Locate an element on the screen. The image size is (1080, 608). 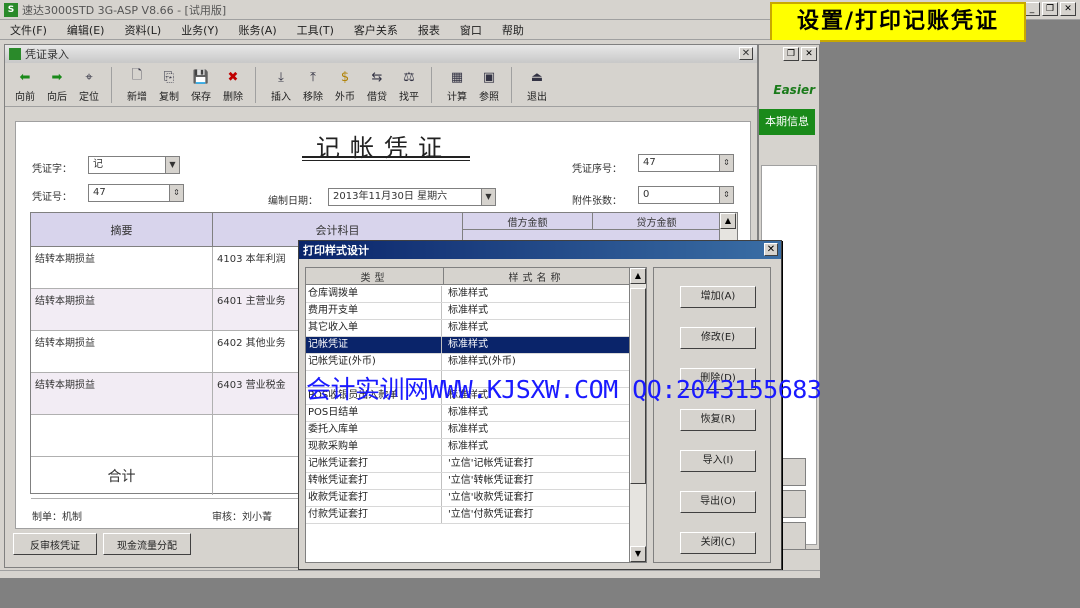
toolbar-button-label: 复制 is located at coordinates (169, 97).